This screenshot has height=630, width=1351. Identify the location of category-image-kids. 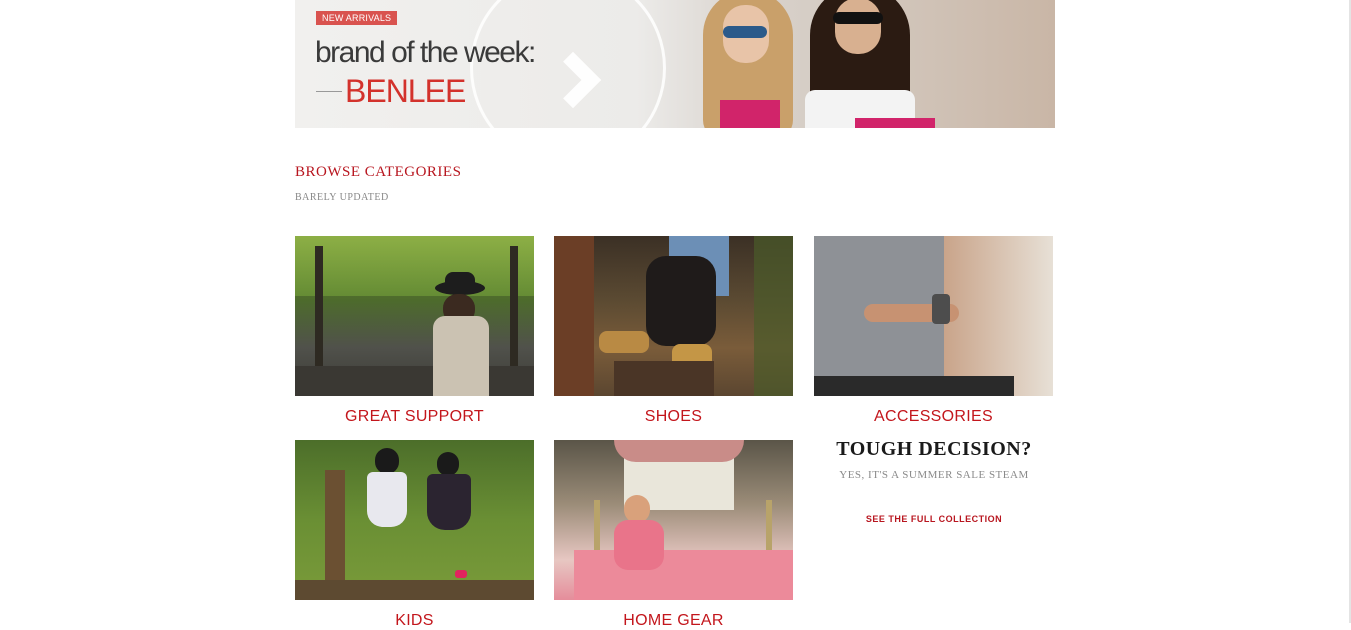
(414, 520).